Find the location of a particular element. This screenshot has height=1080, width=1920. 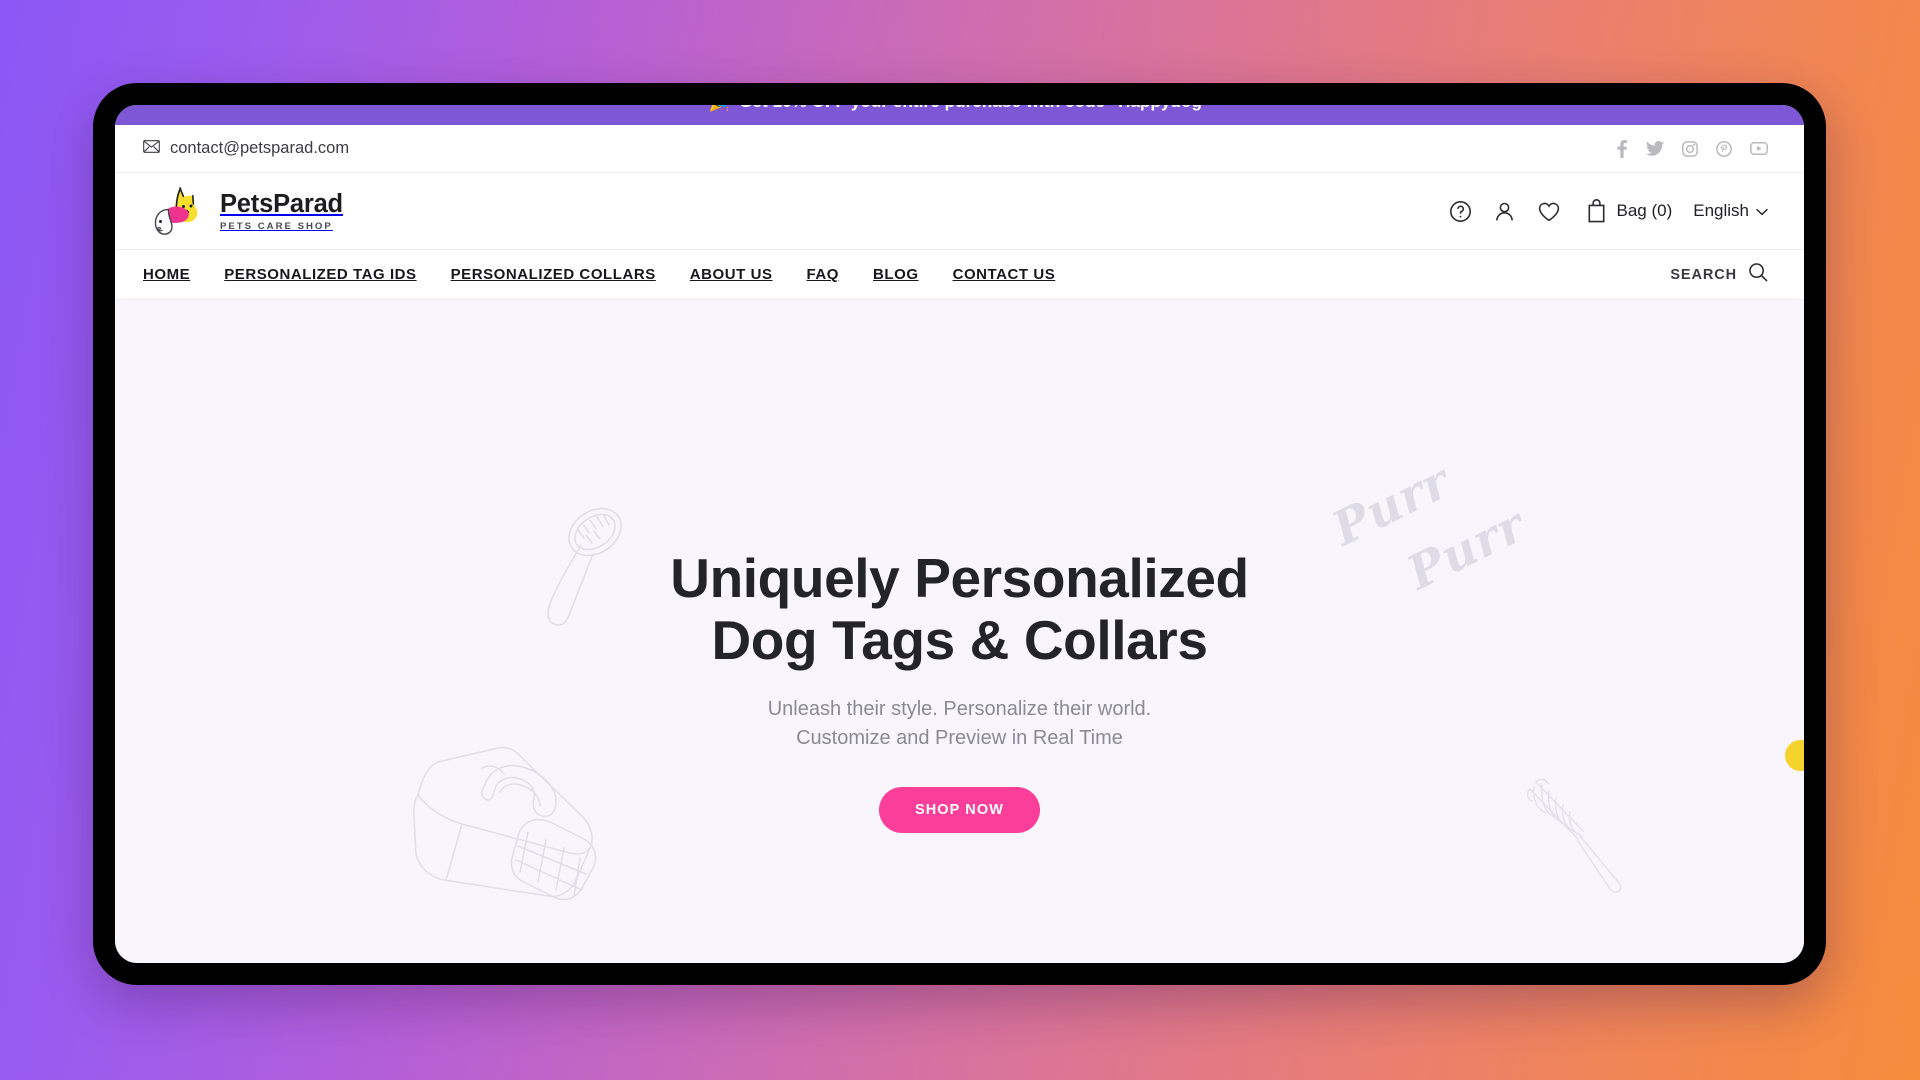

instagram-icon is located at coordinates (1690, 148).